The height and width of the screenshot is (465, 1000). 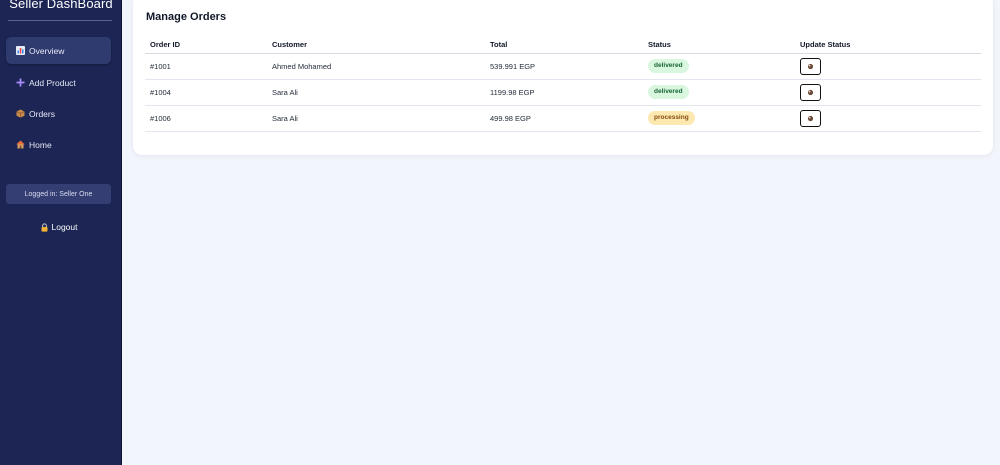 What do you see at coordinates (206, 45) in the screenshot?
I see `column-header-order-id: Order ID` at bounding box center [206, 45].